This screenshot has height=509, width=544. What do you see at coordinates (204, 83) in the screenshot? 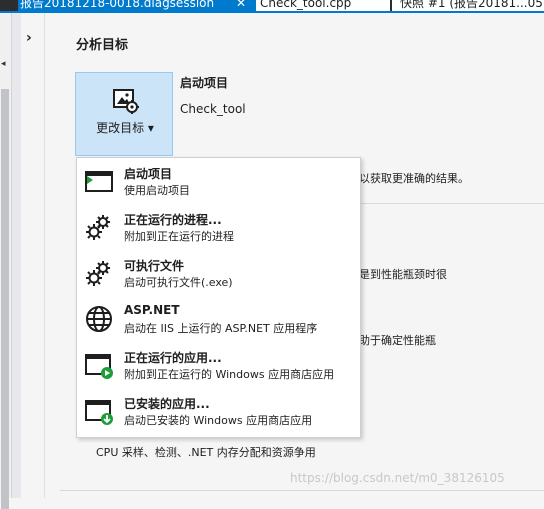
I see `startup-project-title: 启动项目` at bounding box center [204, 83].